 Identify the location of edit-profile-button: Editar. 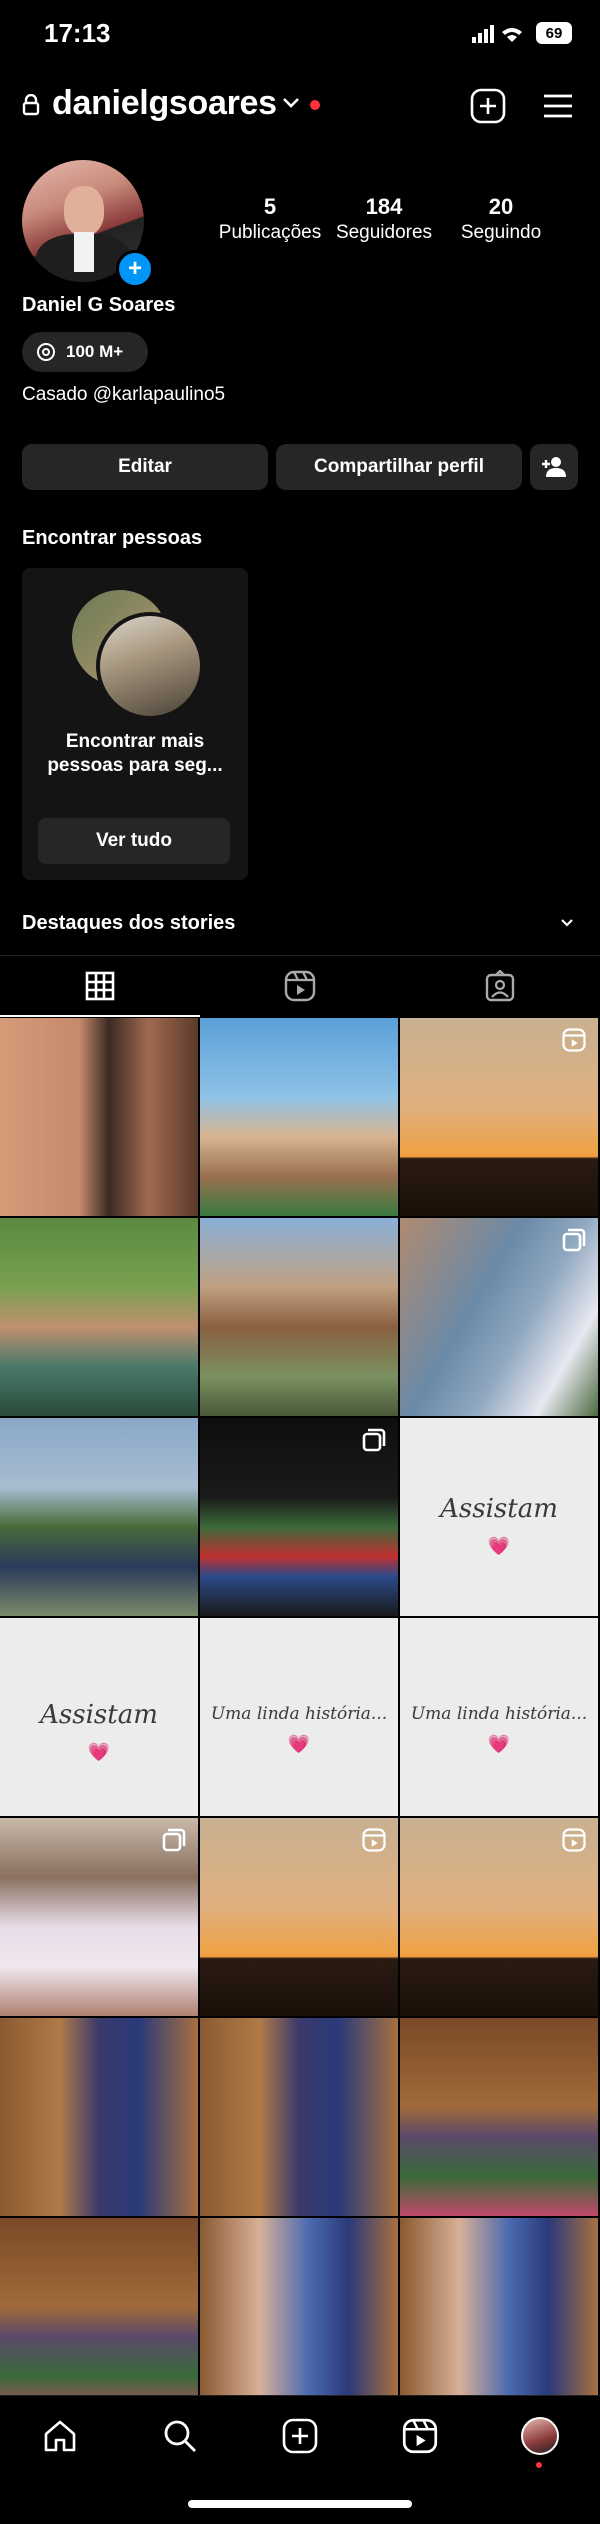
(145, 467).